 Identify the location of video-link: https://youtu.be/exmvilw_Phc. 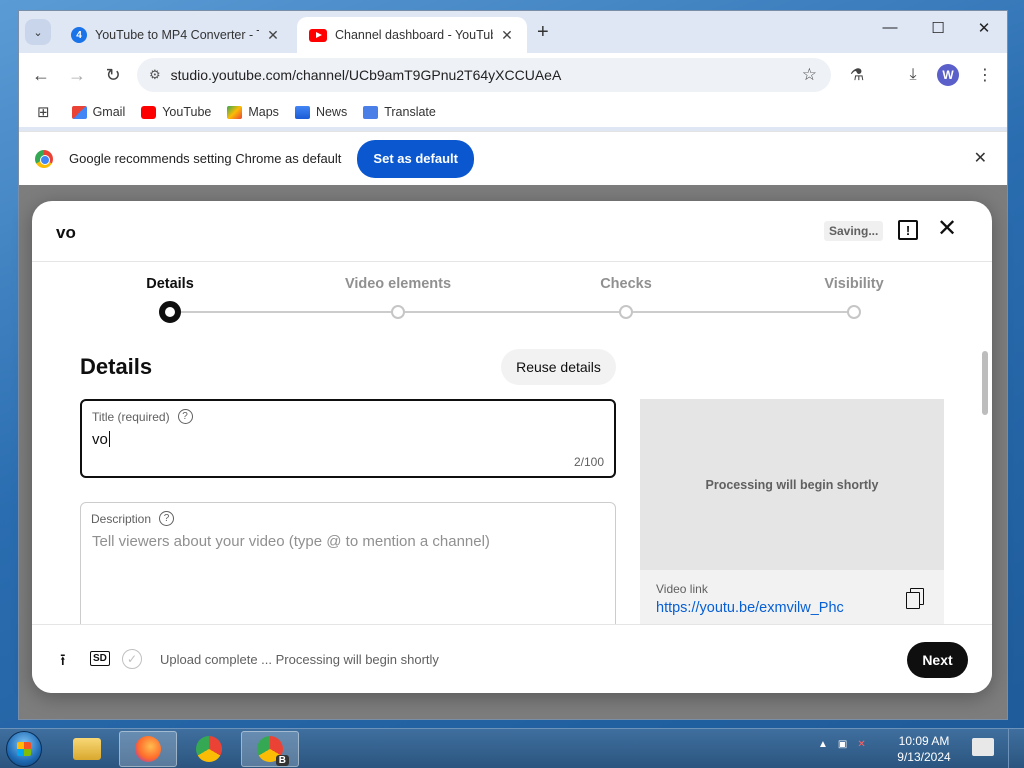
(750, 608).